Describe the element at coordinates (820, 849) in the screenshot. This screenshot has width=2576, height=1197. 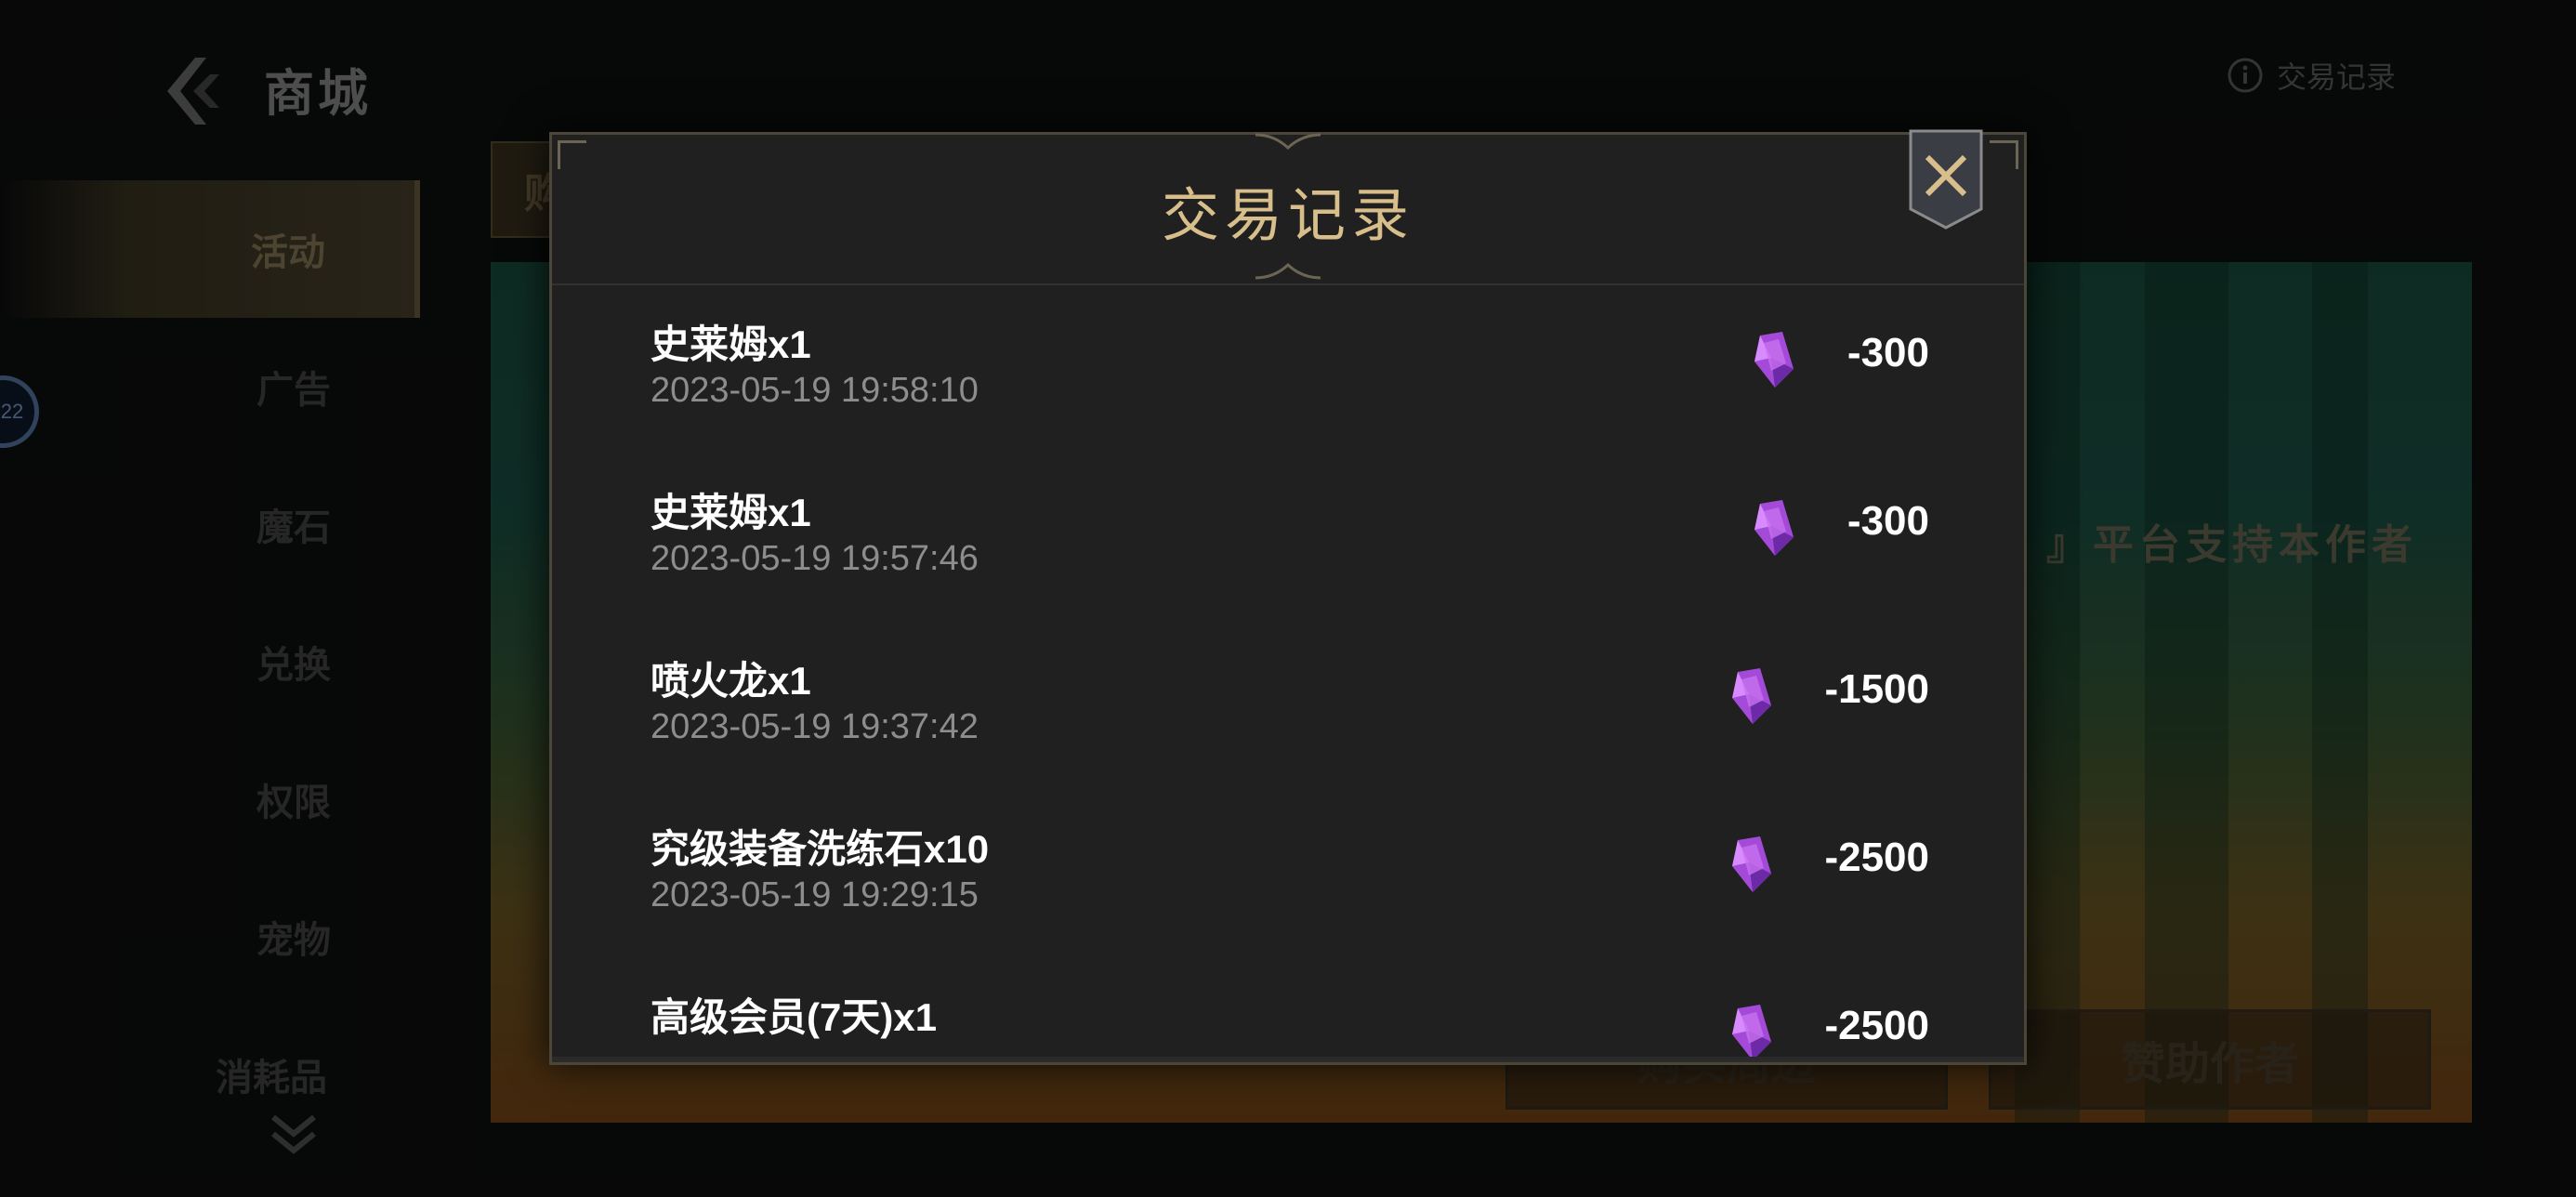
I see `record-item-name: 究级装备洗练石x10` at that location.